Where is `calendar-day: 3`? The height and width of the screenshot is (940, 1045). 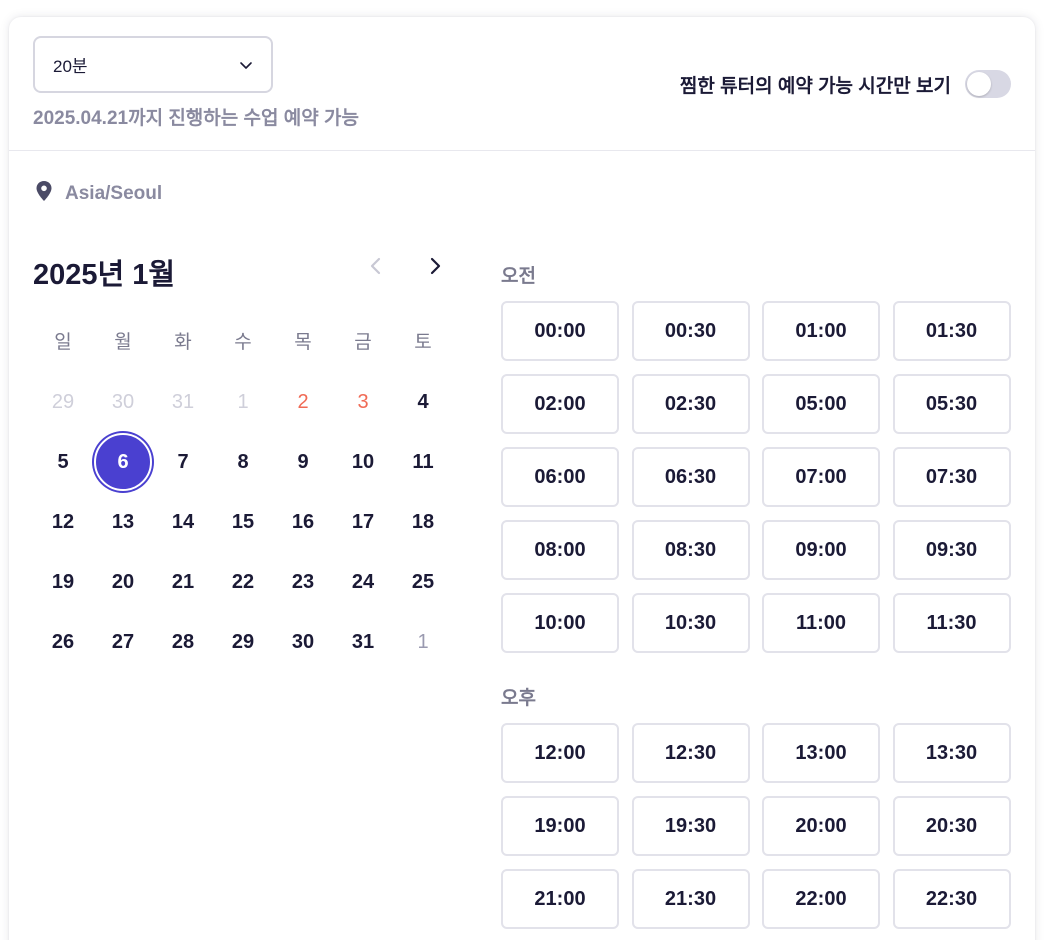 calendar-day: 3 is located at coordinates (363, 402).